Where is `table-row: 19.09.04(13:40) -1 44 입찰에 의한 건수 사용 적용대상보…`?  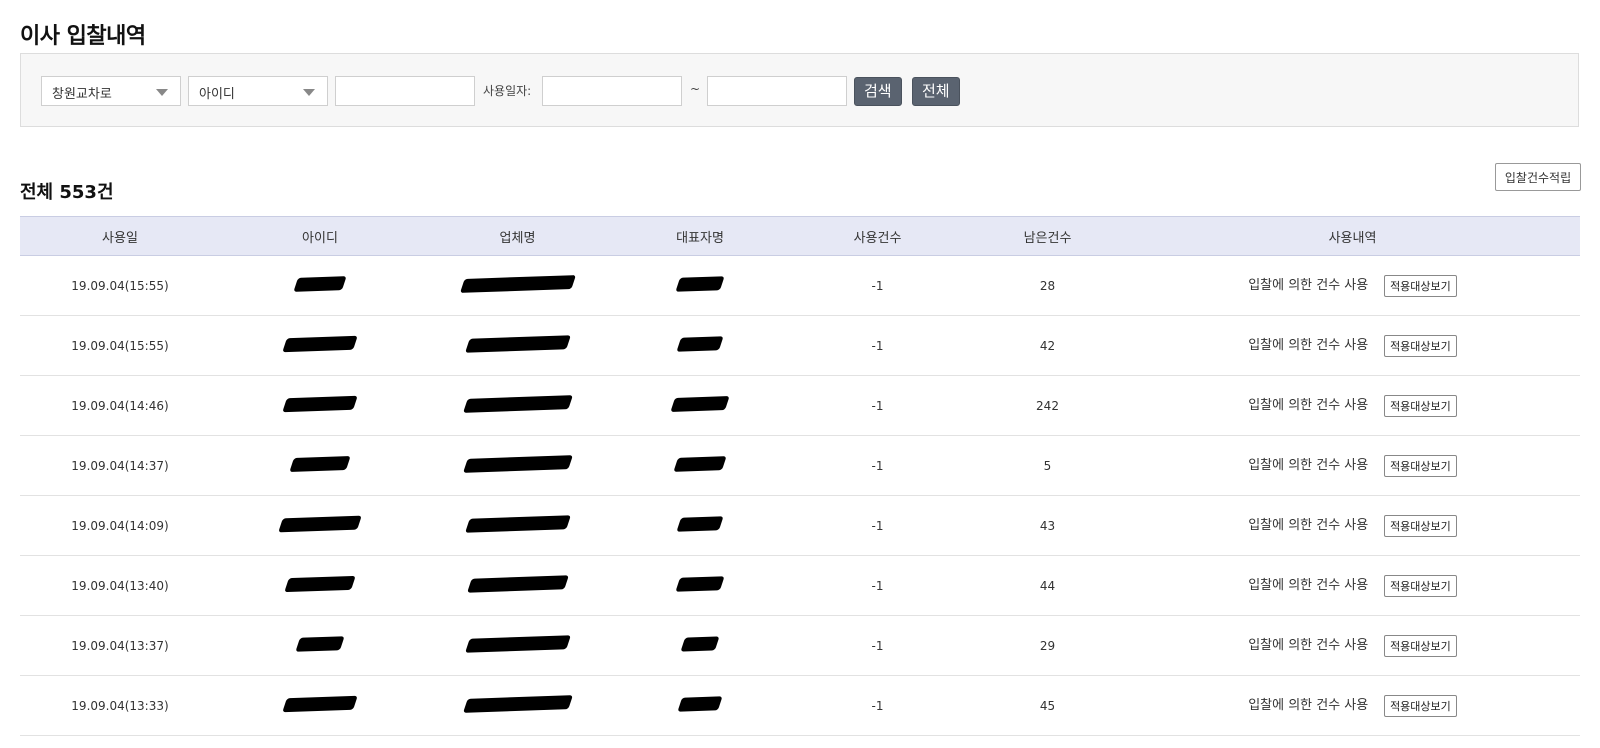 table-row: 19.09.04(13:40) -1 44 입찰에 의한 건수 사용 적용대상보… is located at coordinates (800, 585).